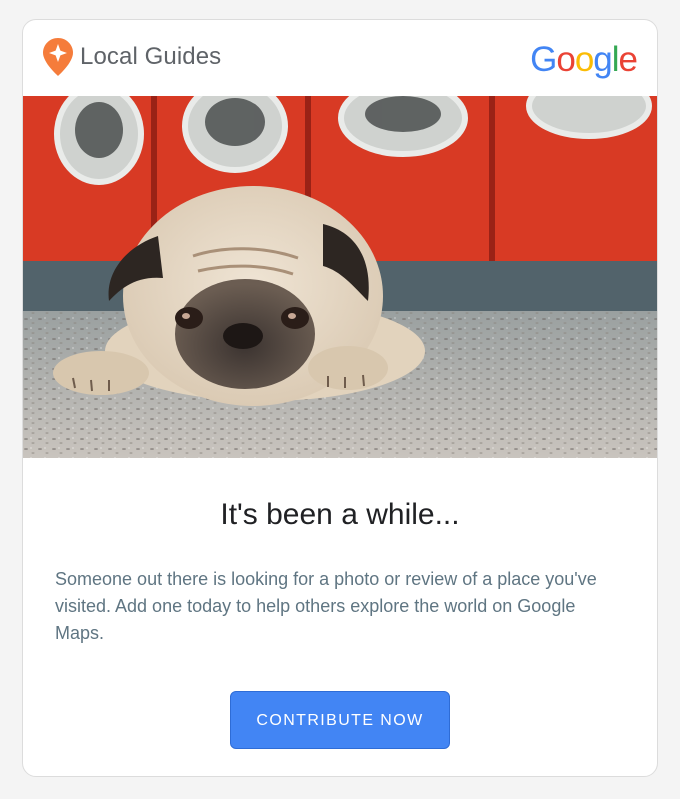 The image size is (680, 799). What do you see at coordinates (543, 59) in the screenshot?
I see `google-logo-letter: G` at bounding box center [543, 59].